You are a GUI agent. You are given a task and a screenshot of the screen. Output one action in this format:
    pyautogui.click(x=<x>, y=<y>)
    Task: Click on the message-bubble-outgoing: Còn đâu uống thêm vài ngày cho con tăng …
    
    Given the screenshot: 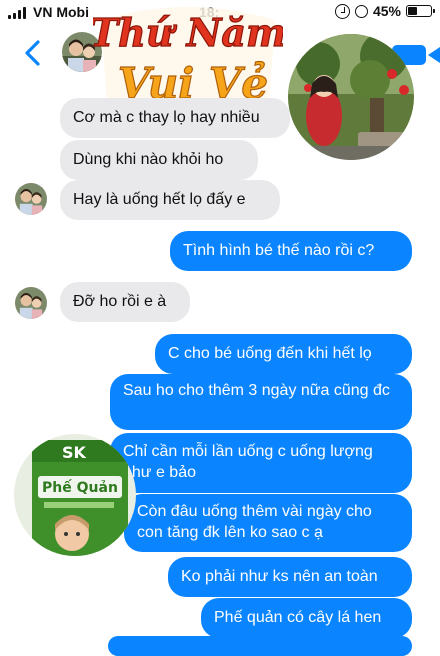 What is the action you would take?
    pyautogui.click(x=268, y=523)
    